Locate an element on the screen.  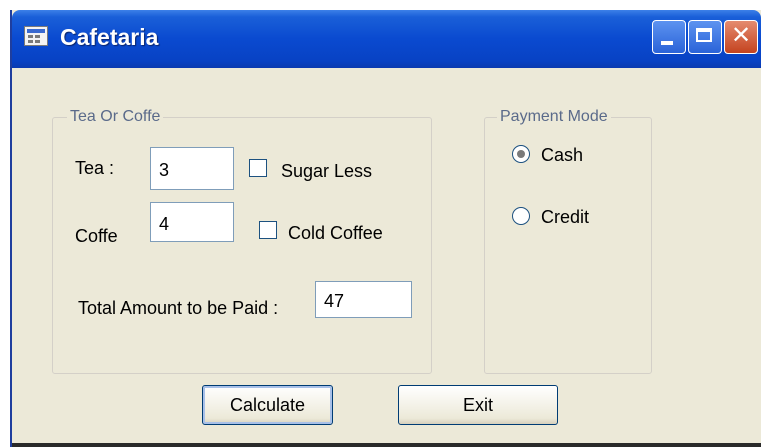
minimize-button is located at coordinates (669, 37).